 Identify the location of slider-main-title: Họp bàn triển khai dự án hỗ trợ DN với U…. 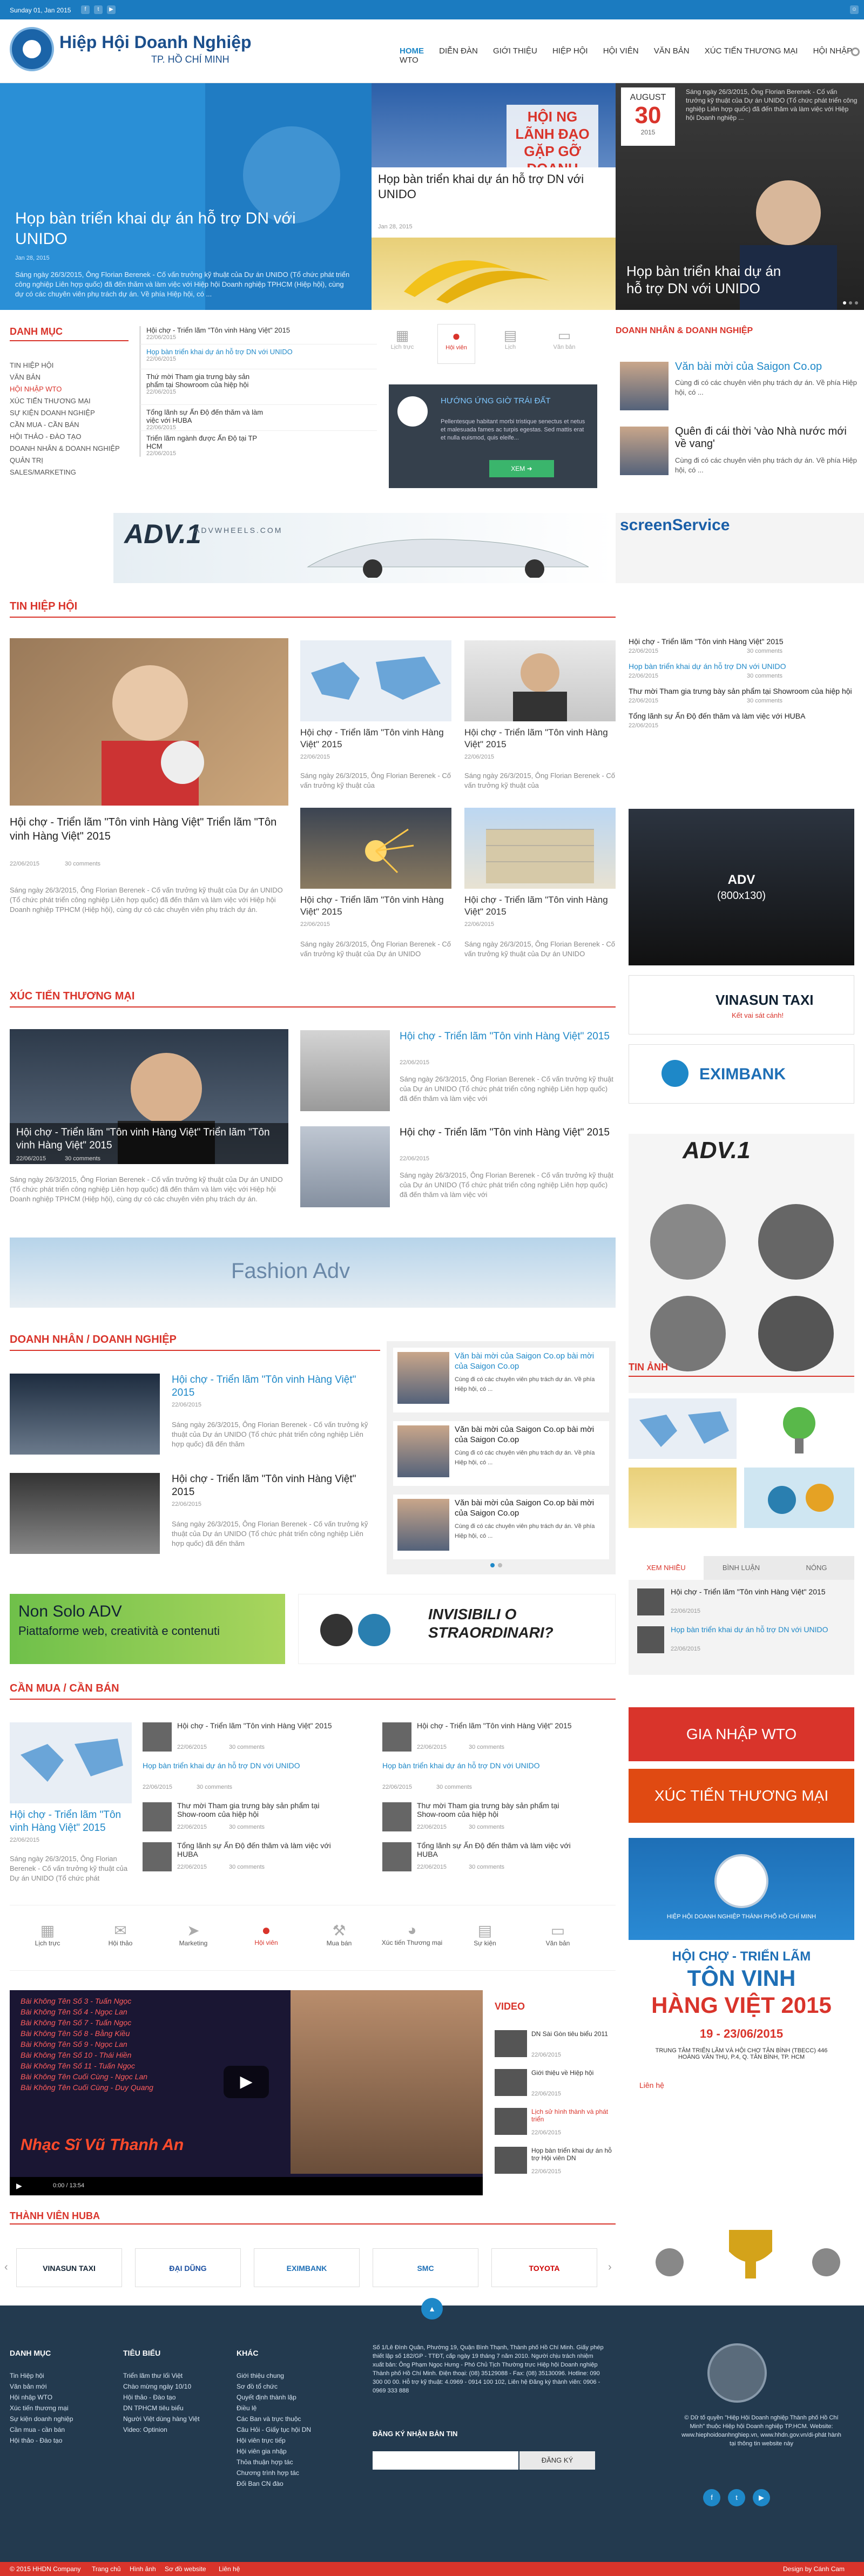
(183, 229).